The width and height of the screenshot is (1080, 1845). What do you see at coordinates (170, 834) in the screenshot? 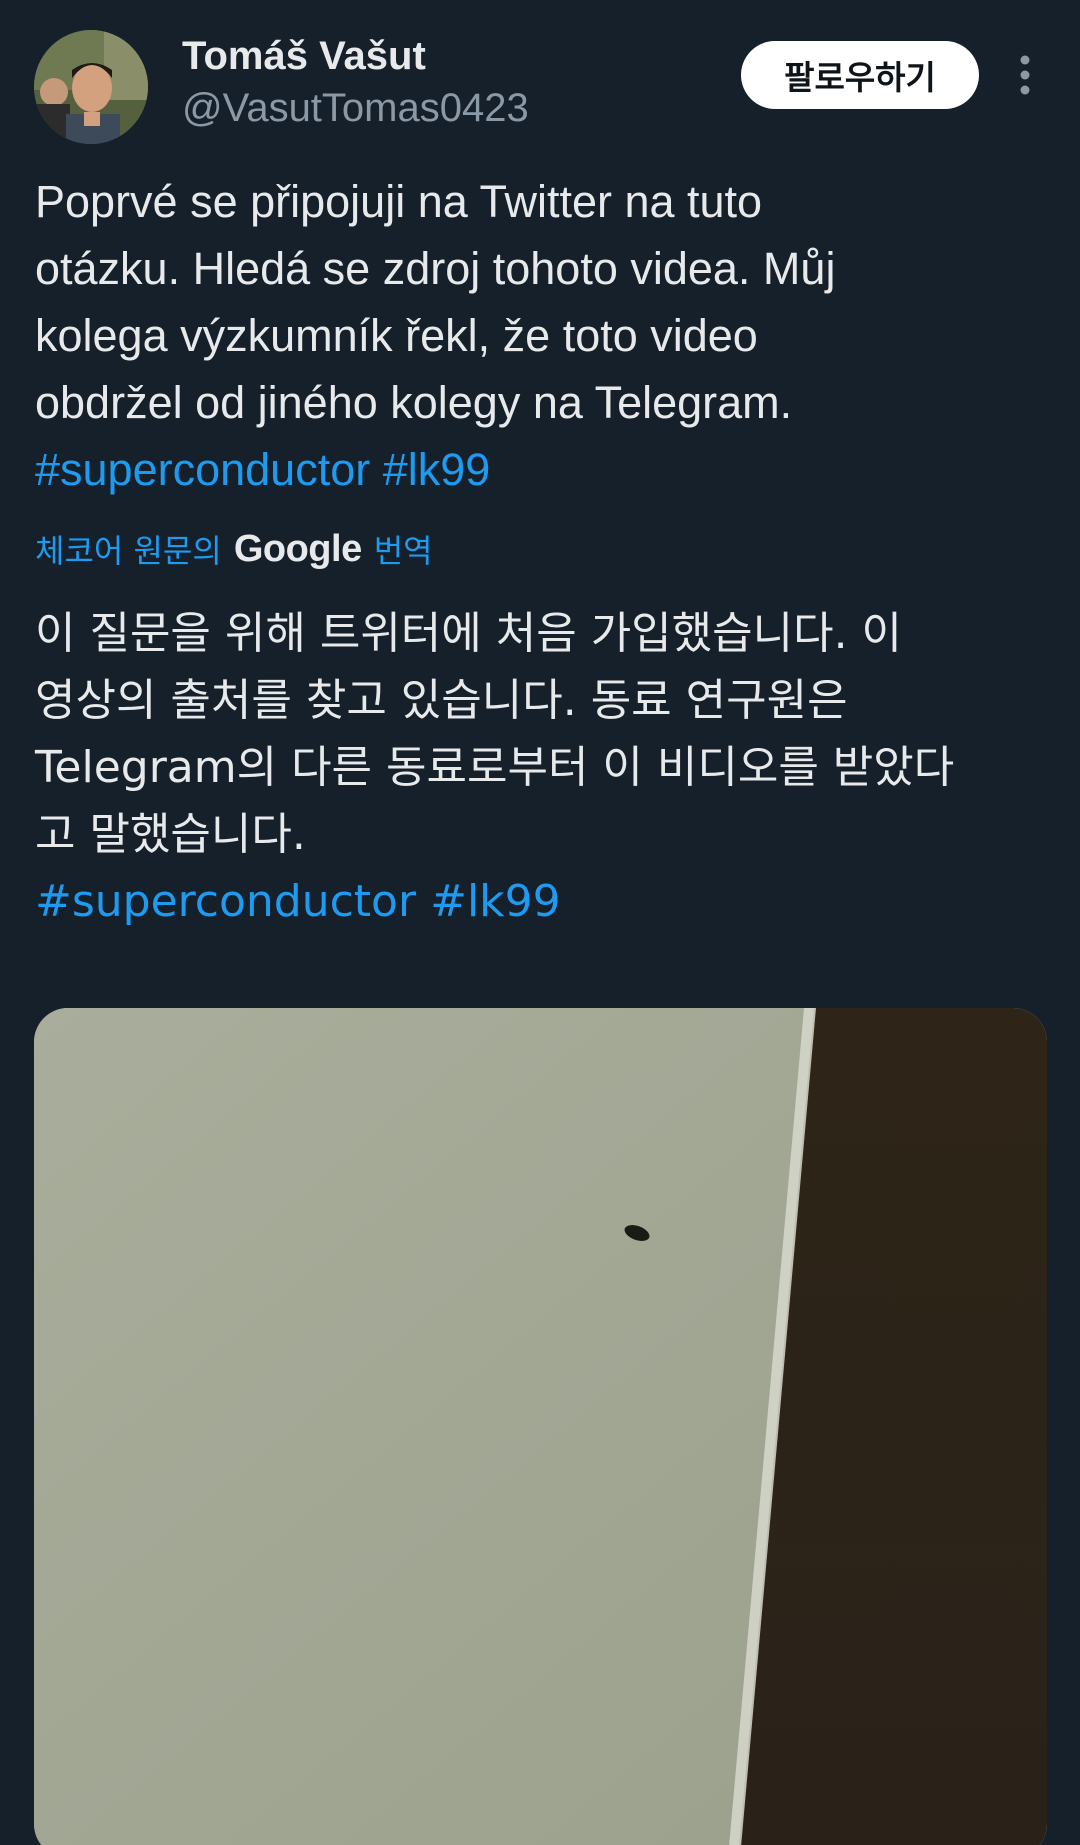
I see `translated-text-line: 고 말했습니다.` at bounding box center [170, 834].